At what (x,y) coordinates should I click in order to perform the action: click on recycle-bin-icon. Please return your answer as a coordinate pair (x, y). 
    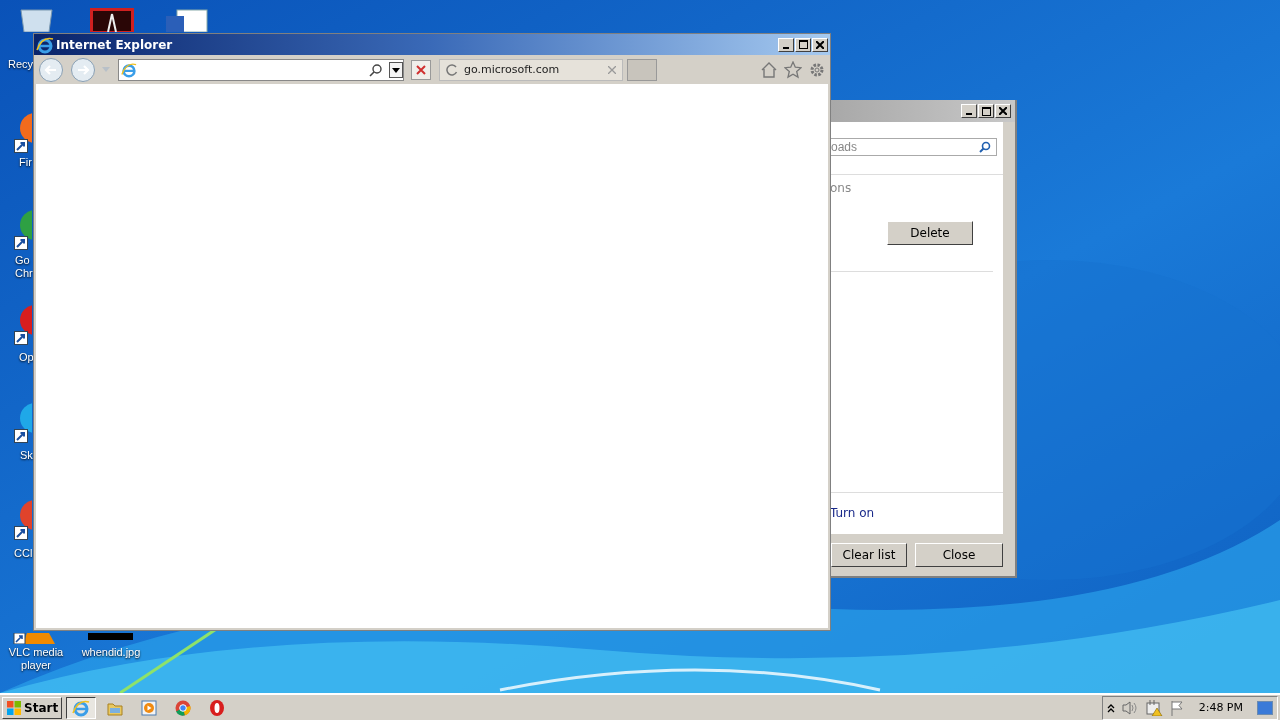
    Looking at the image, I should click on (36, 20).